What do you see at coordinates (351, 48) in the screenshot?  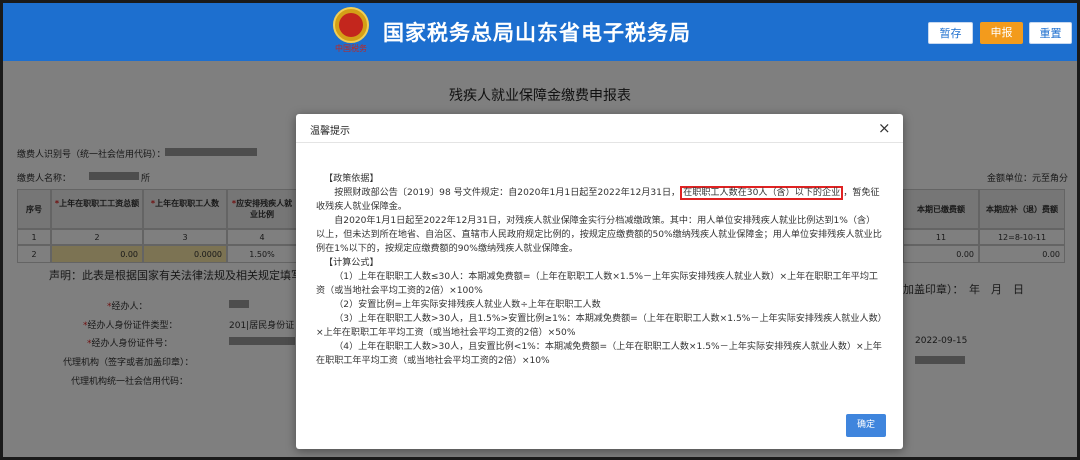 I see `emblem-text: 中国税务` at bounding box center [351, 48].